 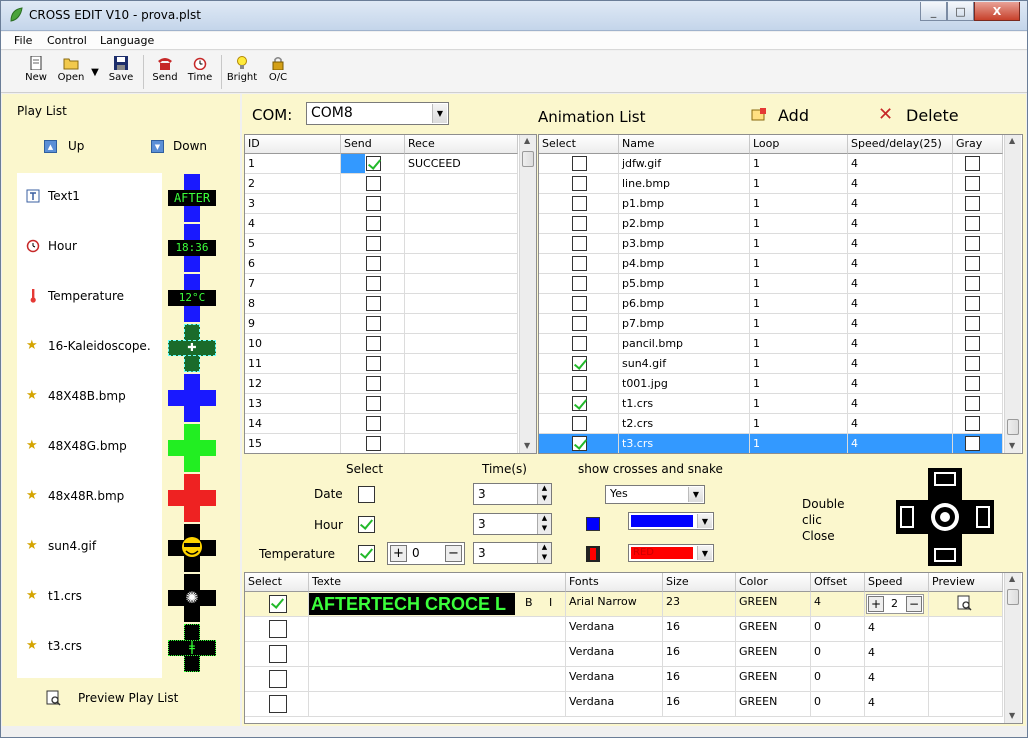 What do you see at coordinates (771, 224) in the screenshot?
I see `table-row: p2.bmp 1 4` at bounding box center [771, 224].